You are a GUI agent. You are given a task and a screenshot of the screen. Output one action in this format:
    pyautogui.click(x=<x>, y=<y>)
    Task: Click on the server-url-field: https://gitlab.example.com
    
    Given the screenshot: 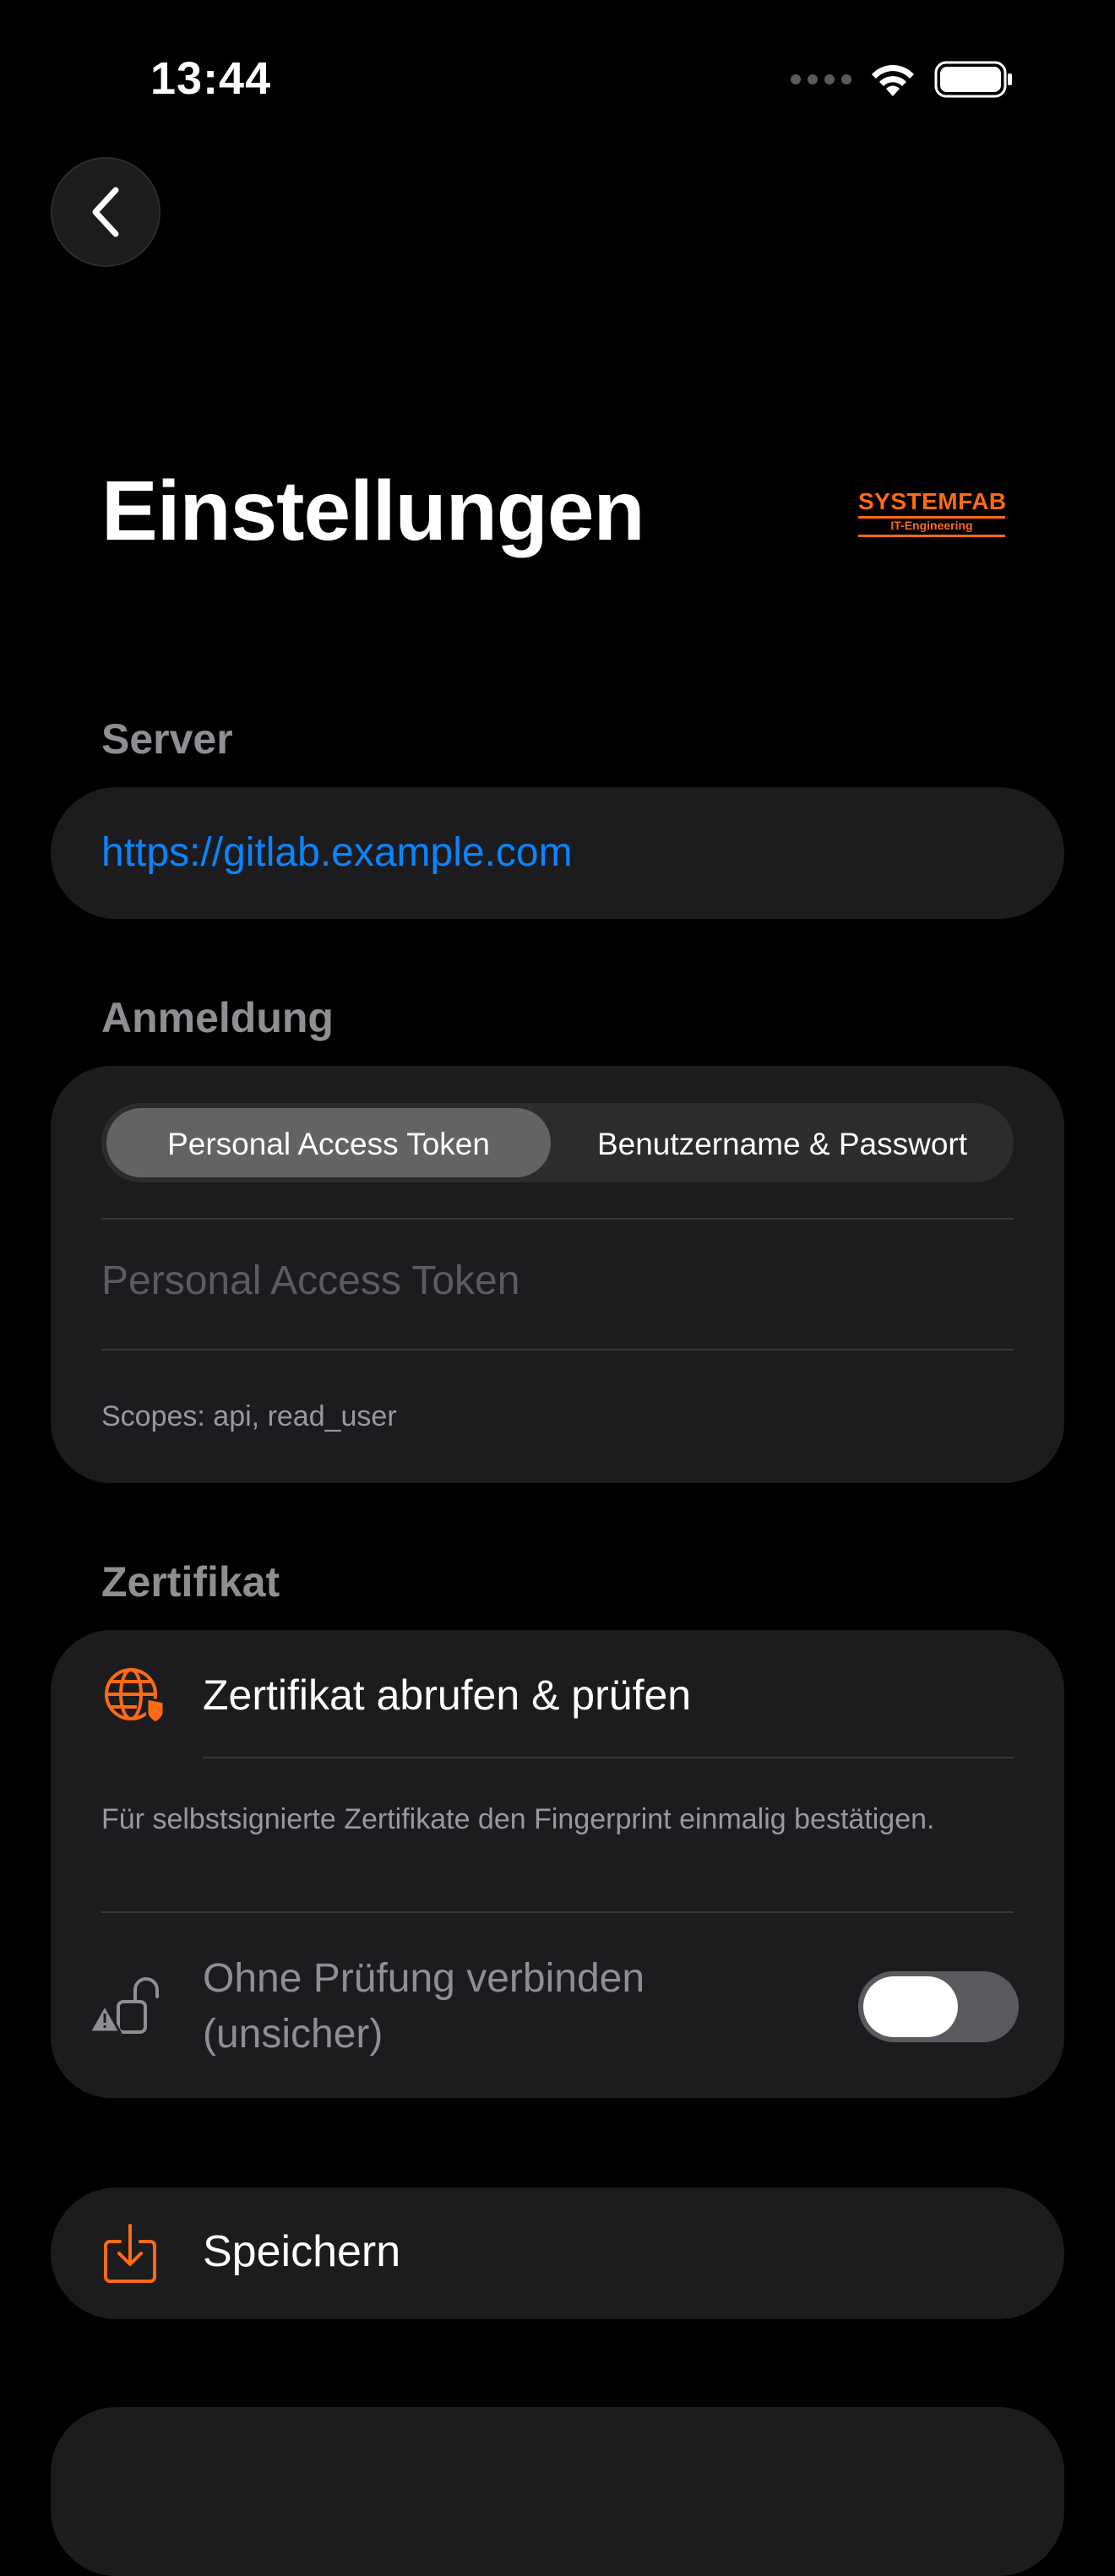 What is the action you would take?
    pyautogui.click(x=337, y=852)
    